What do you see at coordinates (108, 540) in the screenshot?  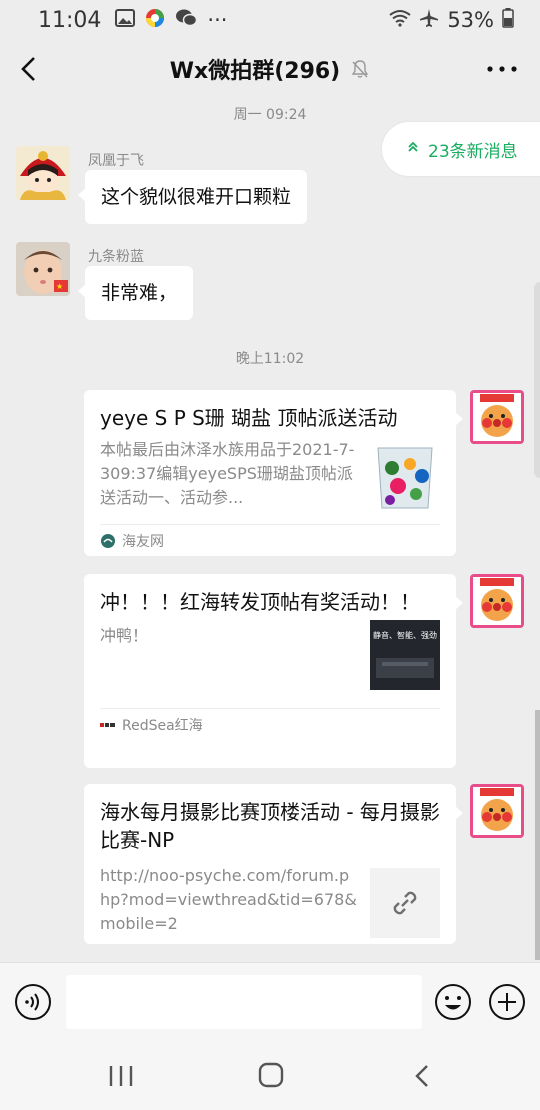 I see `source-logo-icon` at bounding box center [108, 540].